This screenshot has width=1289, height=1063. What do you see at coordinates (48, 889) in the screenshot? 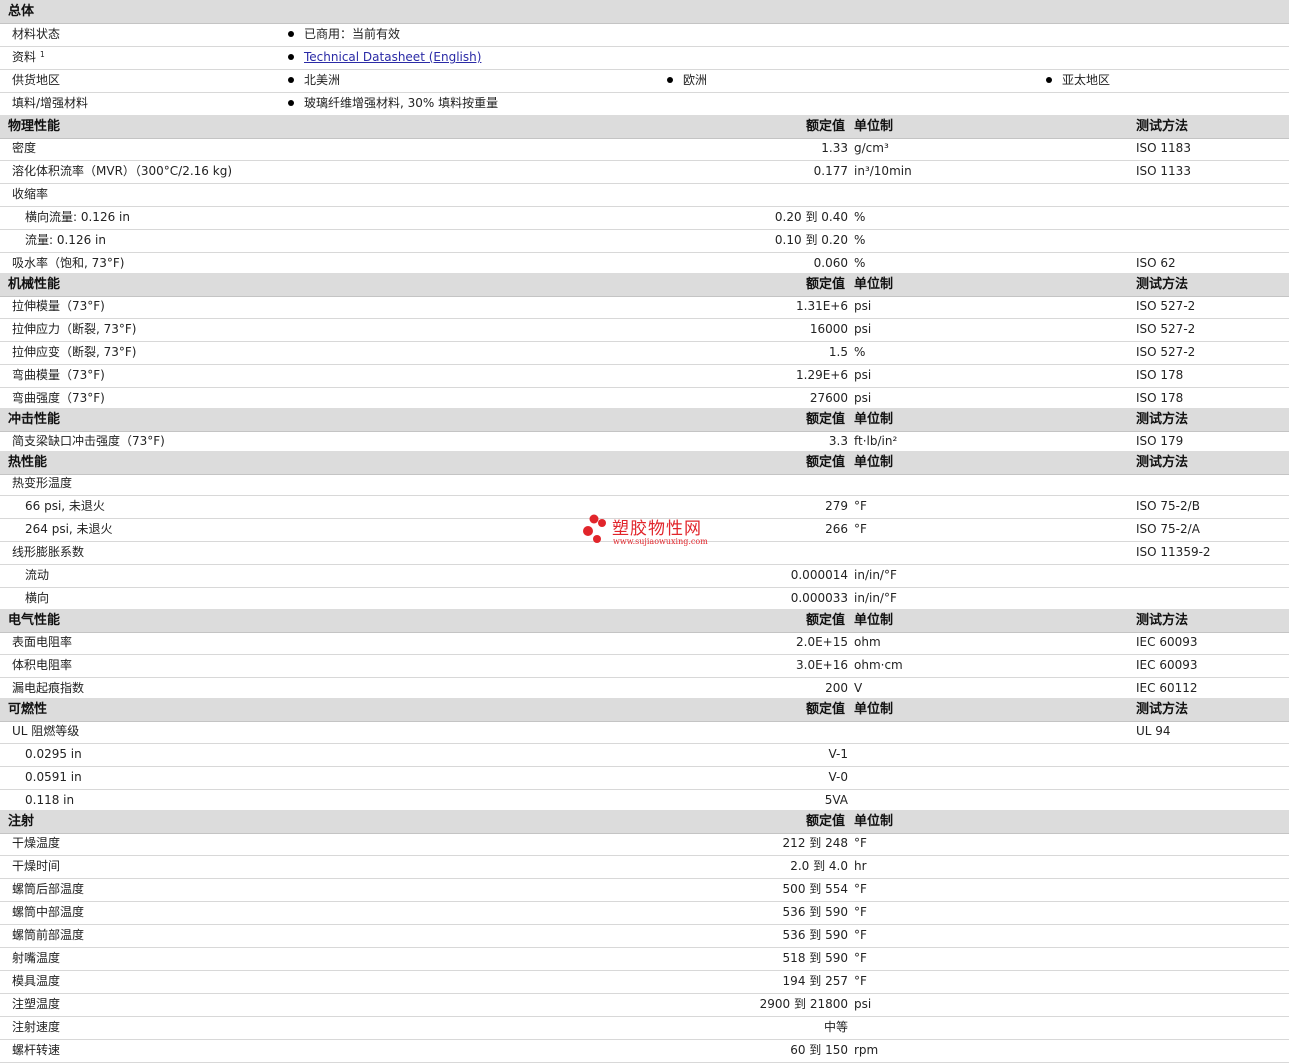
I see `property-label: 螺筒后部温度` at bounding box center [48, 889].